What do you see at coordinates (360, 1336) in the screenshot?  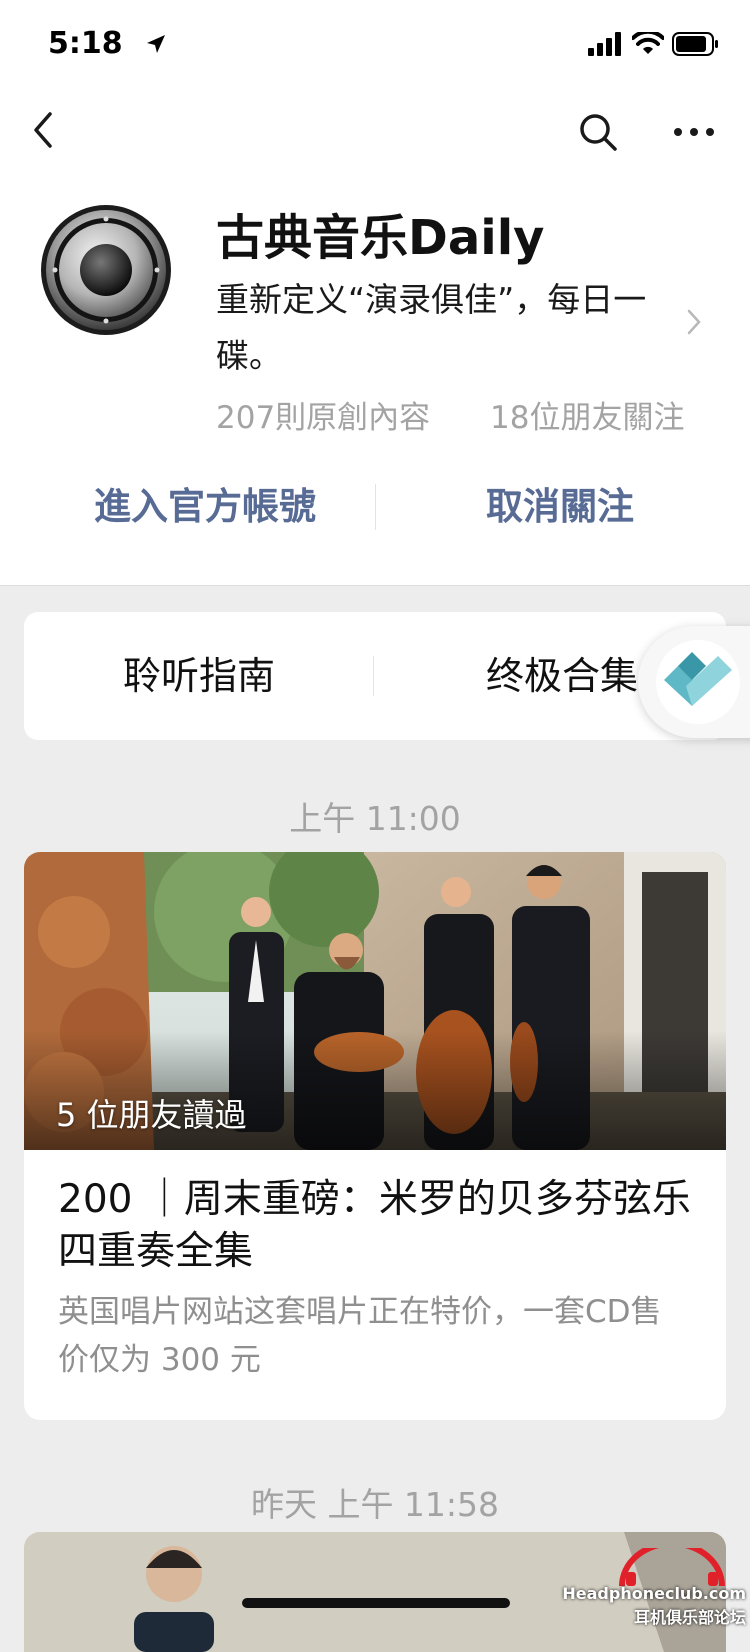 I see `article-digest: 英国唱片网站这套唱片正在特价，一套CD售价仅为 300 元` at bounding box center [360, 1336].